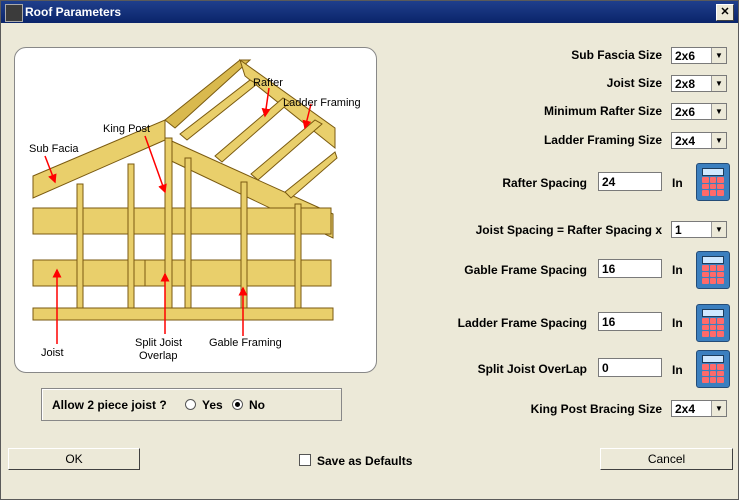  I want to click on rafter-spacing-label: Rafter Spacing, so click(544, 183).